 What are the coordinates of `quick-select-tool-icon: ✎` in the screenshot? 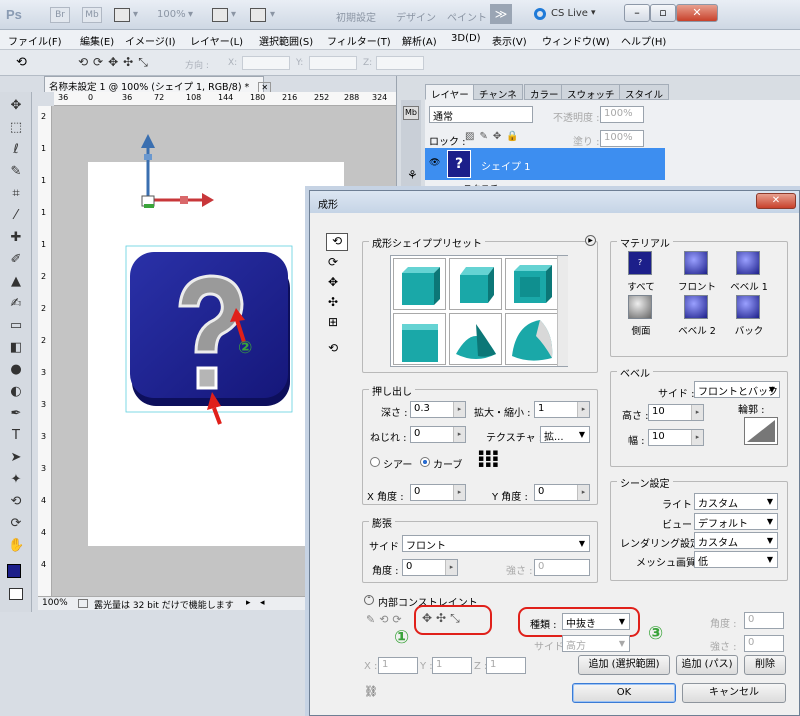 It's located at (16, 172).